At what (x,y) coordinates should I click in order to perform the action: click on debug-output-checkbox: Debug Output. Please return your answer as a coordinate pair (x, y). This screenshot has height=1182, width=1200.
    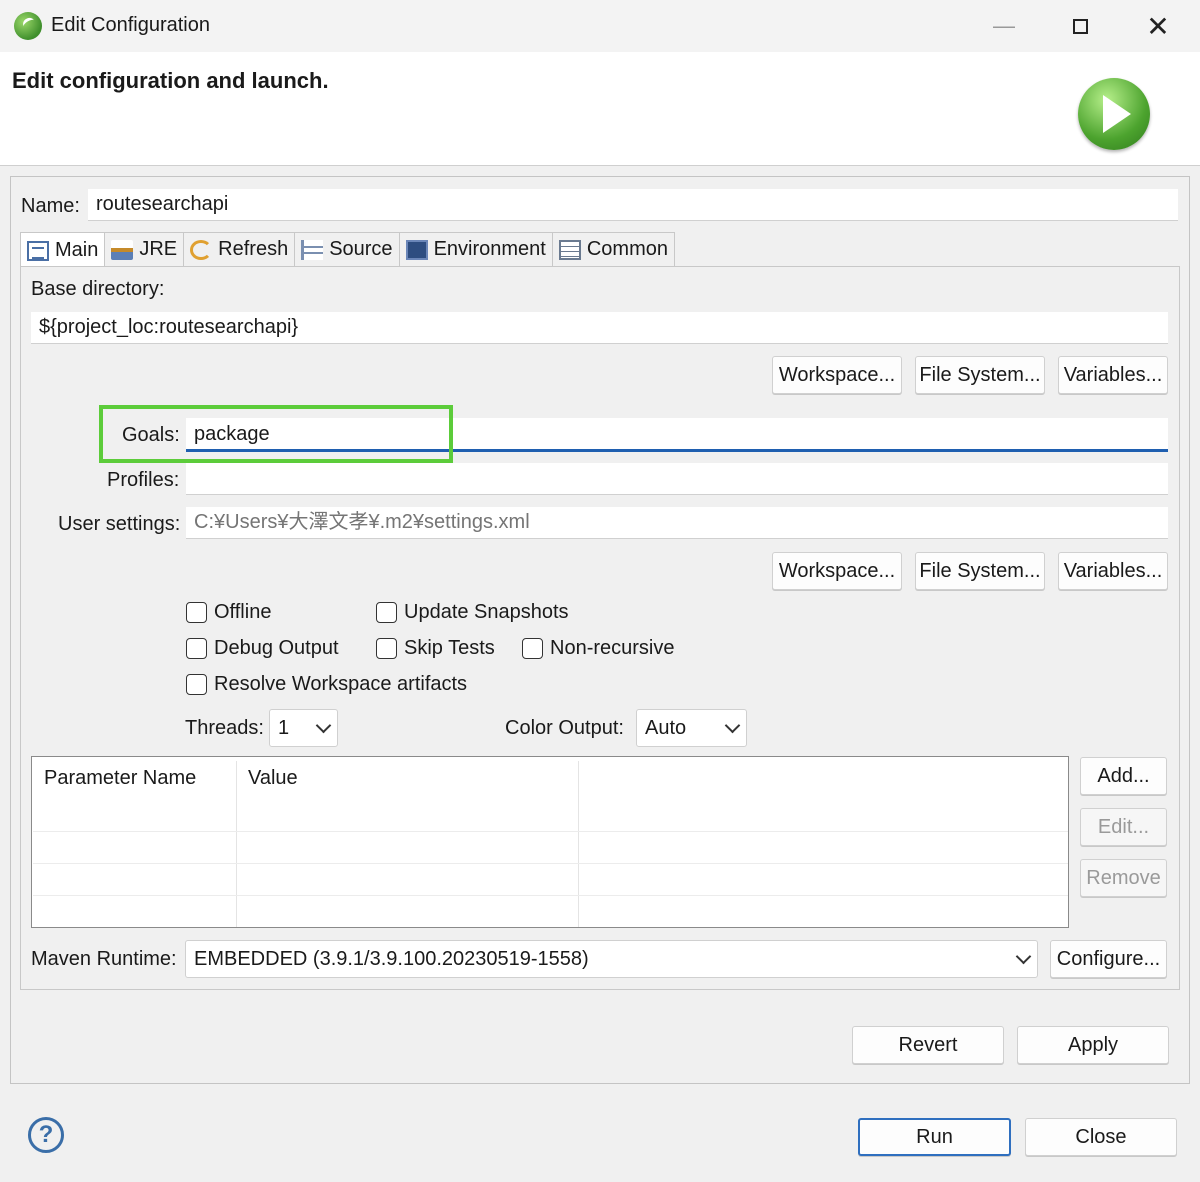
    Looking at the image, I should click on (262, 648).